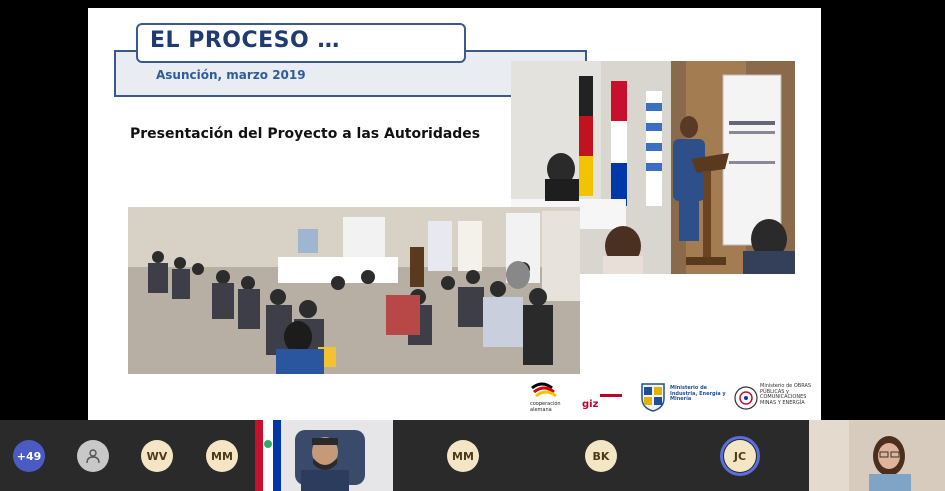 Image resolution: width=945 pixels, height=491 pixels. What do you see at coordinates (740, 456) in the screenshot?
I see `participant-avatar-jc: JC` at bounding box center [740, 456].